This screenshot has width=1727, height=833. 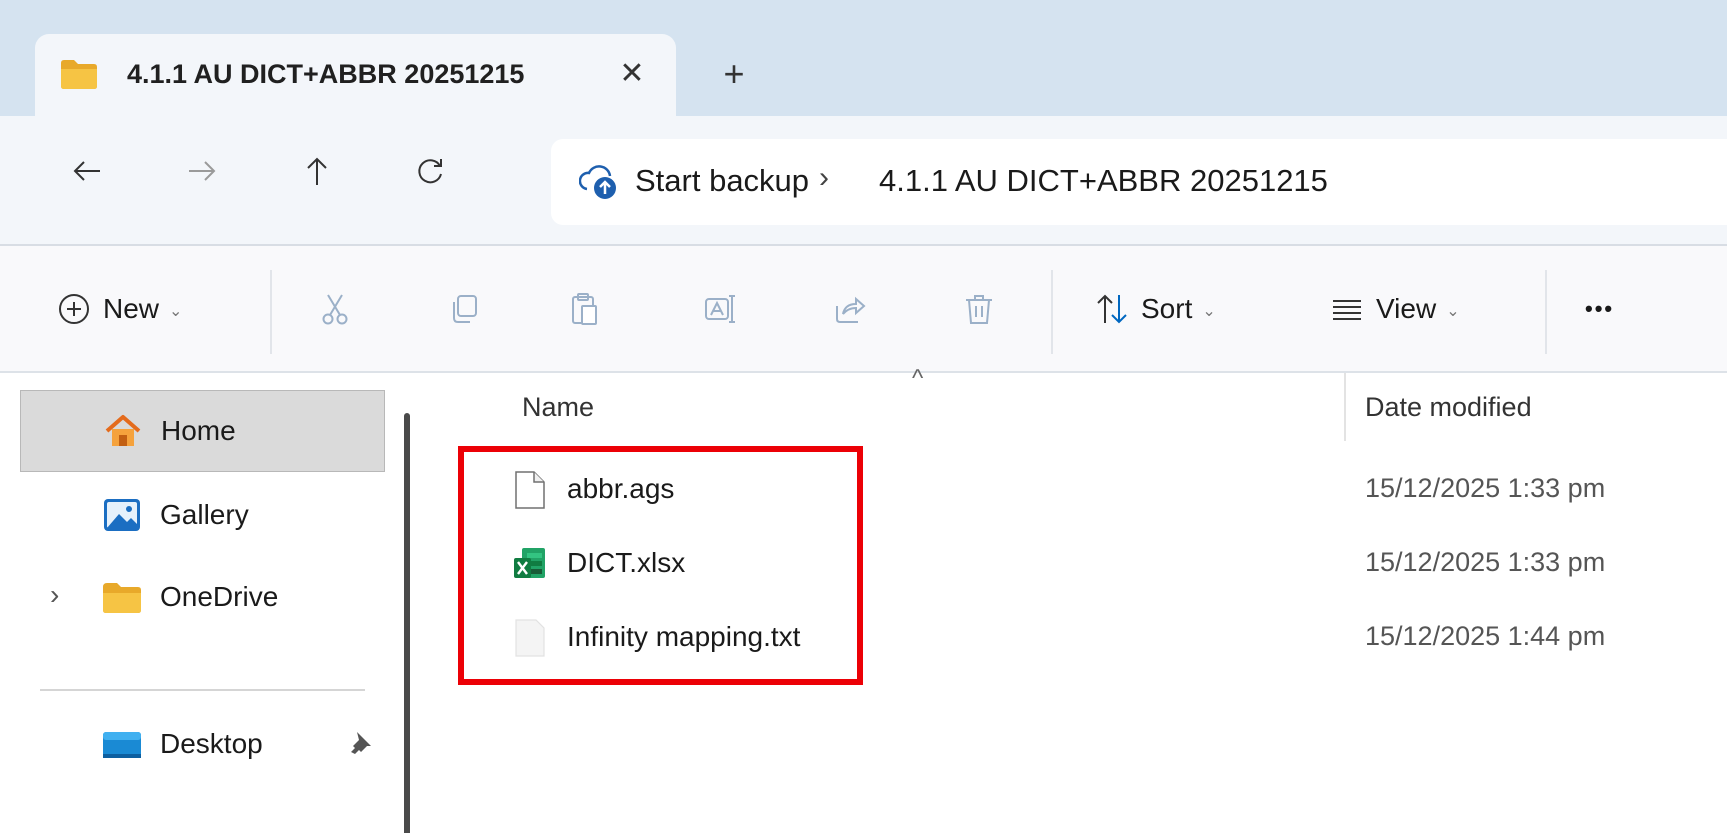 What do you see at coordinates (863, 58) in the screenshot?
I see `title-bar: 4.1.1 AU DICT+ABBR 20251215 ✕ +` at bounding box center [863, 58].